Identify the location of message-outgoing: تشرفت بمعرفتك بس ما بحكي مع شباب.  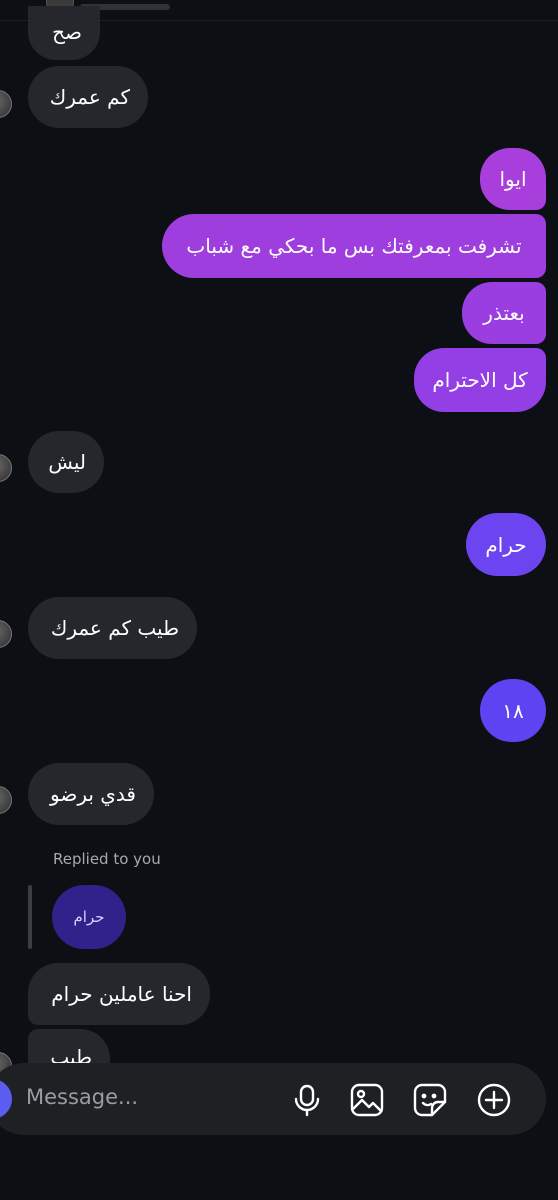
(354, 246).